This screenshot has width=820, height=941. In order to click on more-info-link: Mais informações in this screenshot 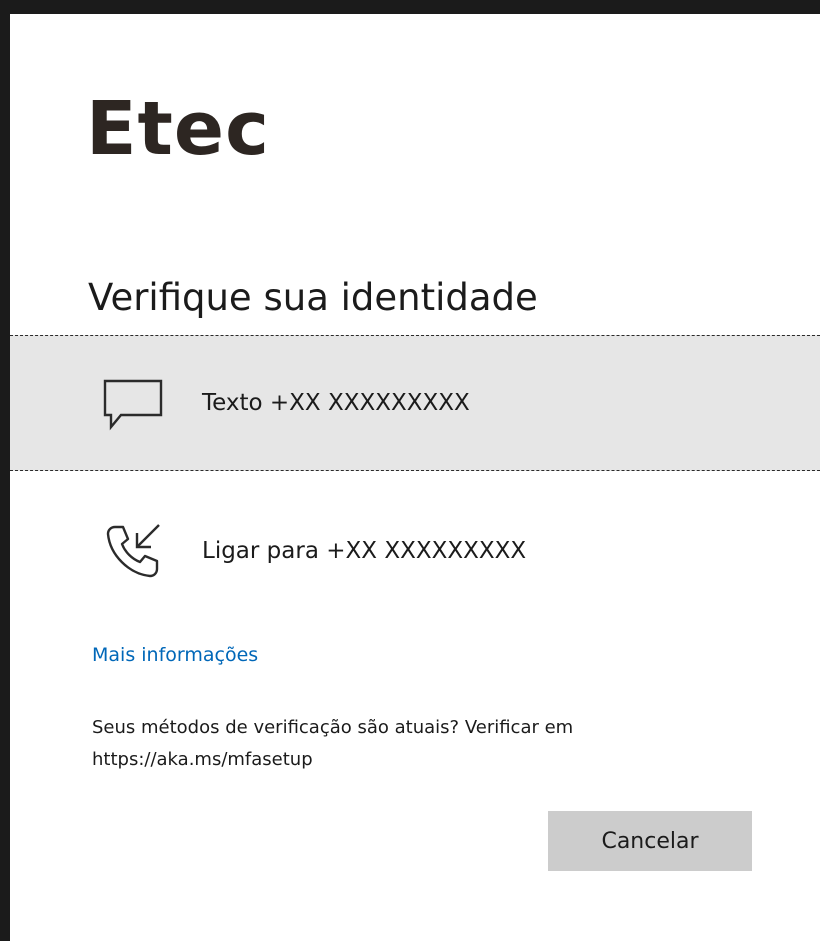, I will do `click(175, 655)`.